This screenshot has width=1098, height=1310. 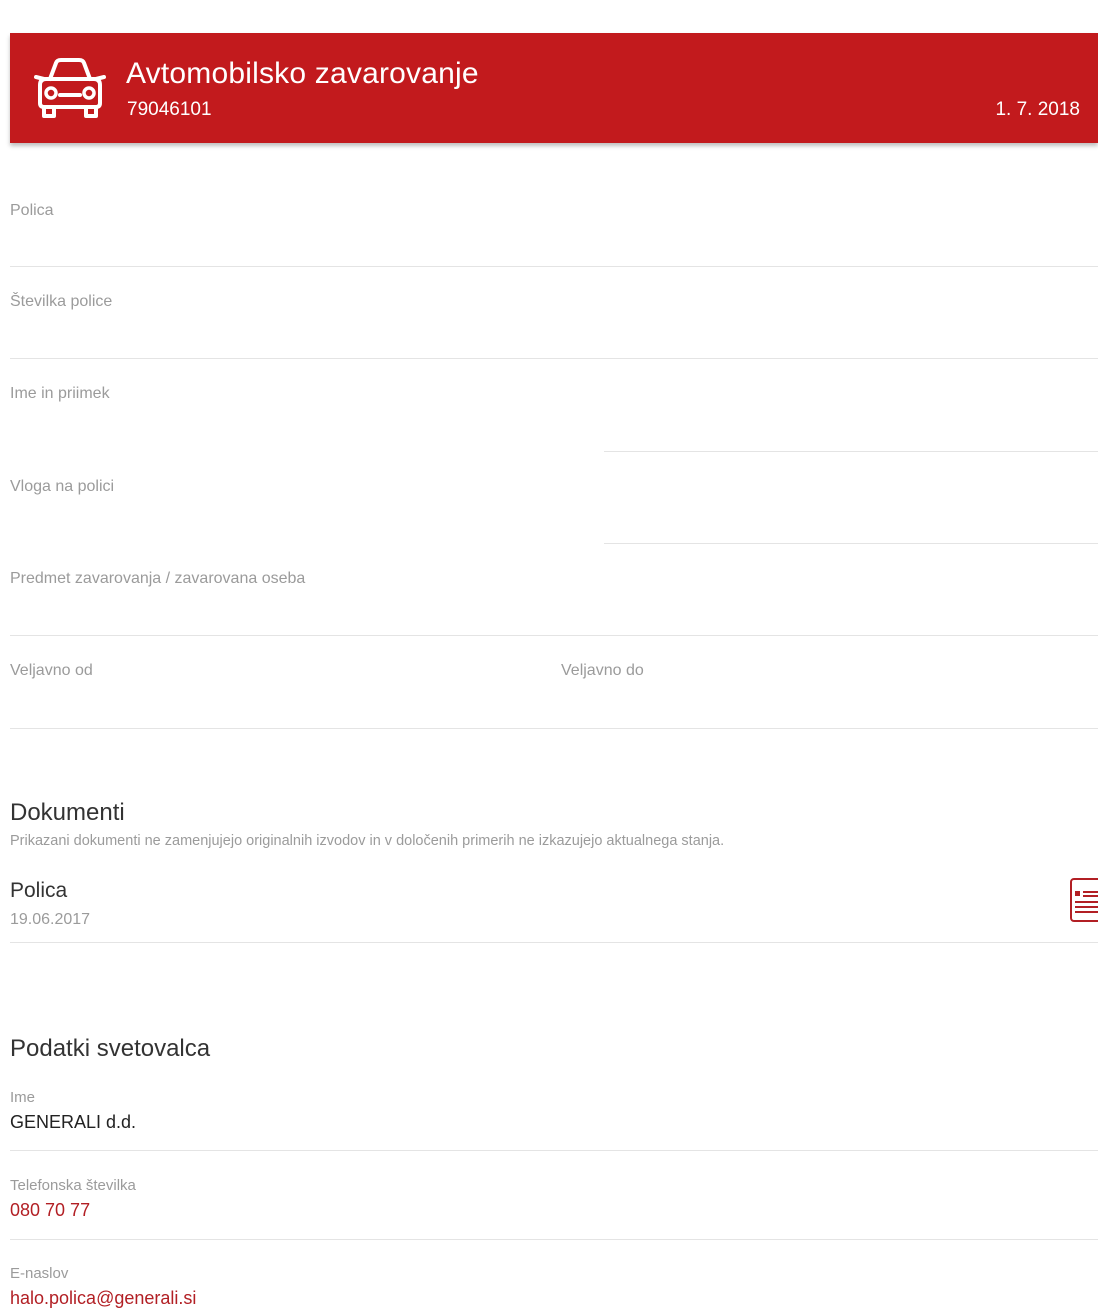 I want to click on policy-number: 79046101, so click(x=169, y=109).